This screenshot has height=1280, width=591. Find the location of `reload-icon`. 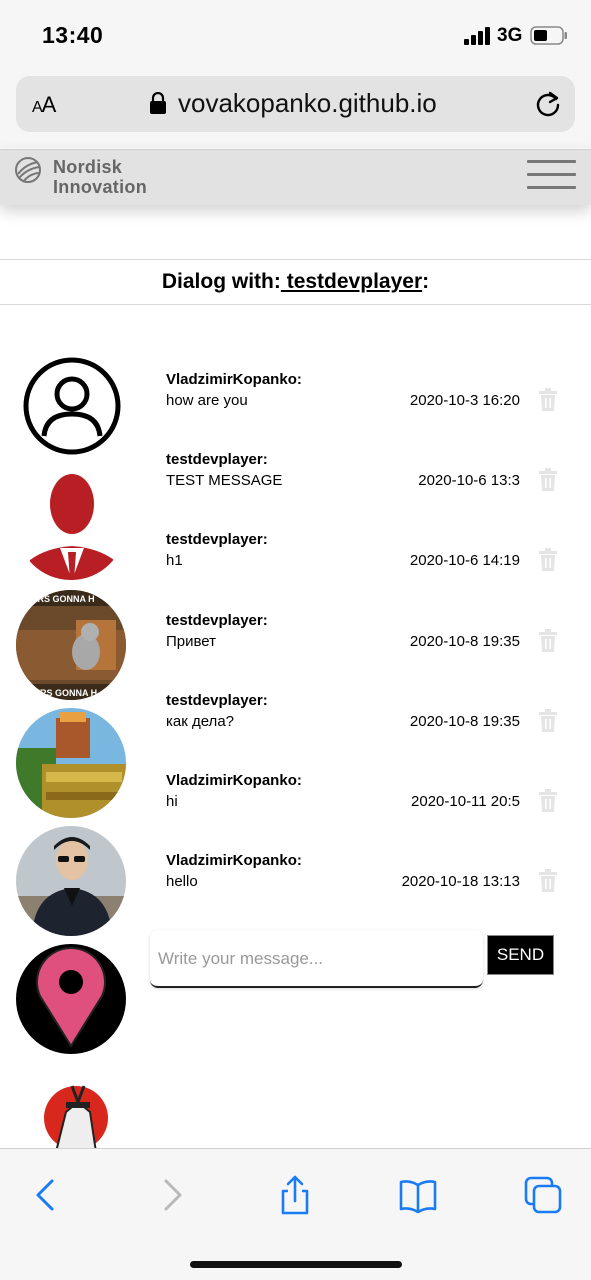

reload-icon is located at coordinates (548, 104).